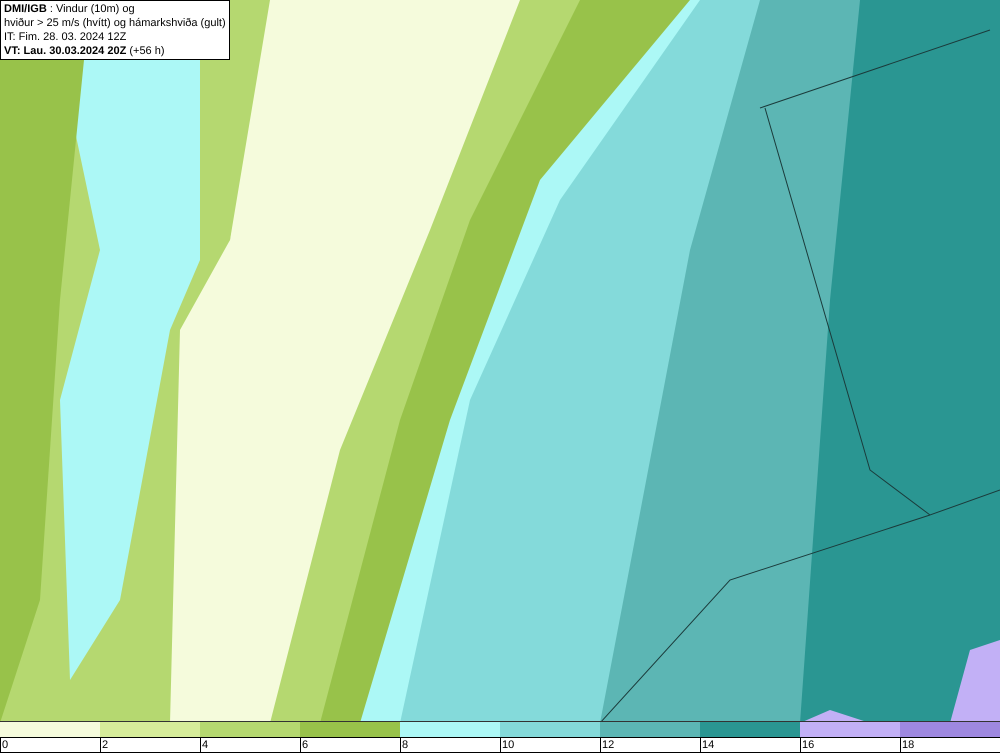 Image resolution: width=1000 pixels, height=753 pixels. What do you see at coordinates (508, 745) in the screenshot?
I see `legend-tick-label: 10` at bounding box center [508, 745].